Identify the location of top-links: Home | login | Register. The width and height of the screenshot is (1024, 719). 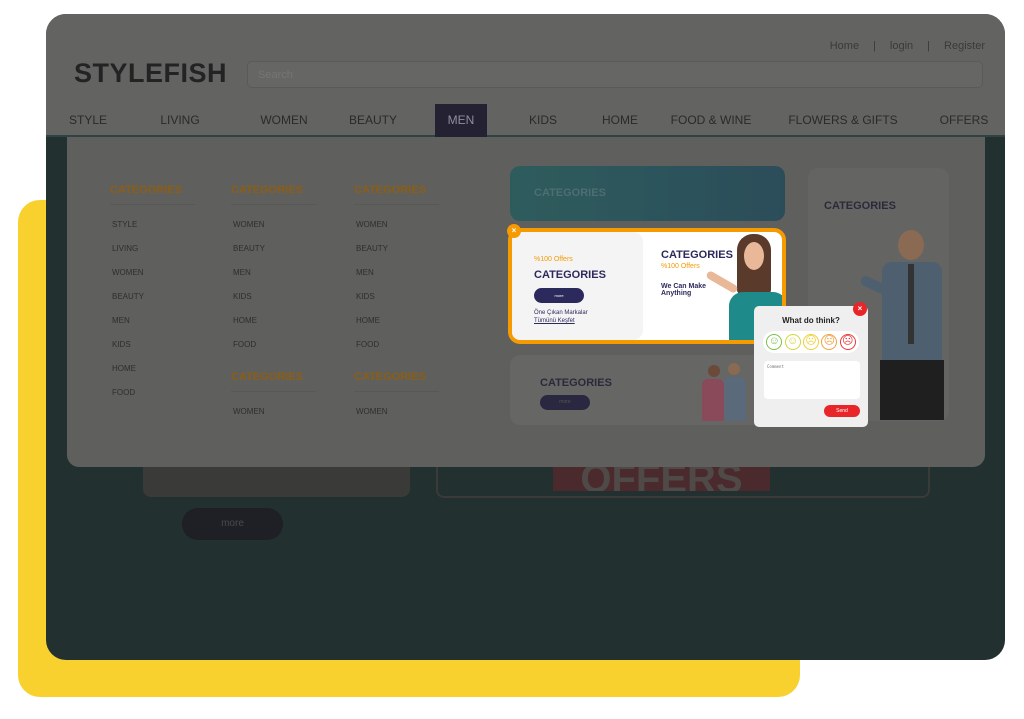
(907, 46).